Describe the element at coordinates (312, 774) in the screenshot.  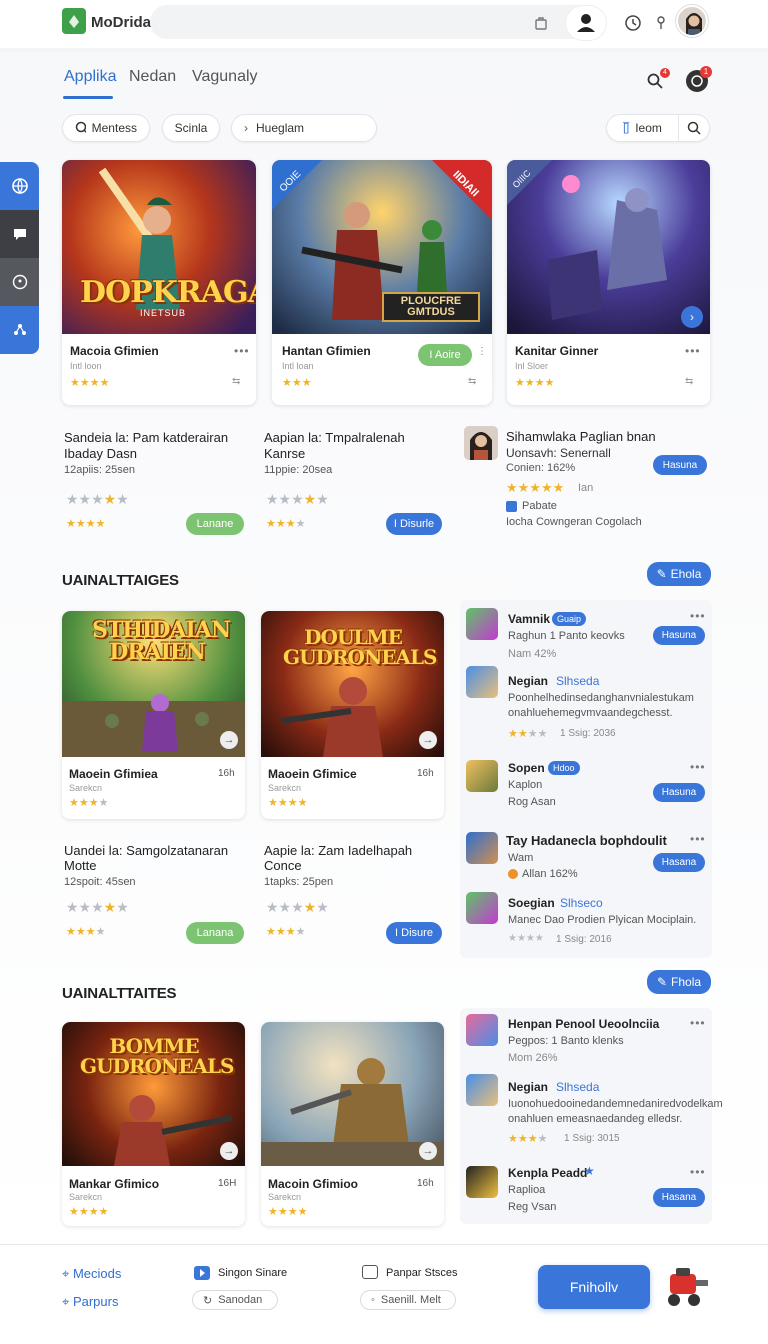
I see `game-title: Maoein Gfimice` at that location.